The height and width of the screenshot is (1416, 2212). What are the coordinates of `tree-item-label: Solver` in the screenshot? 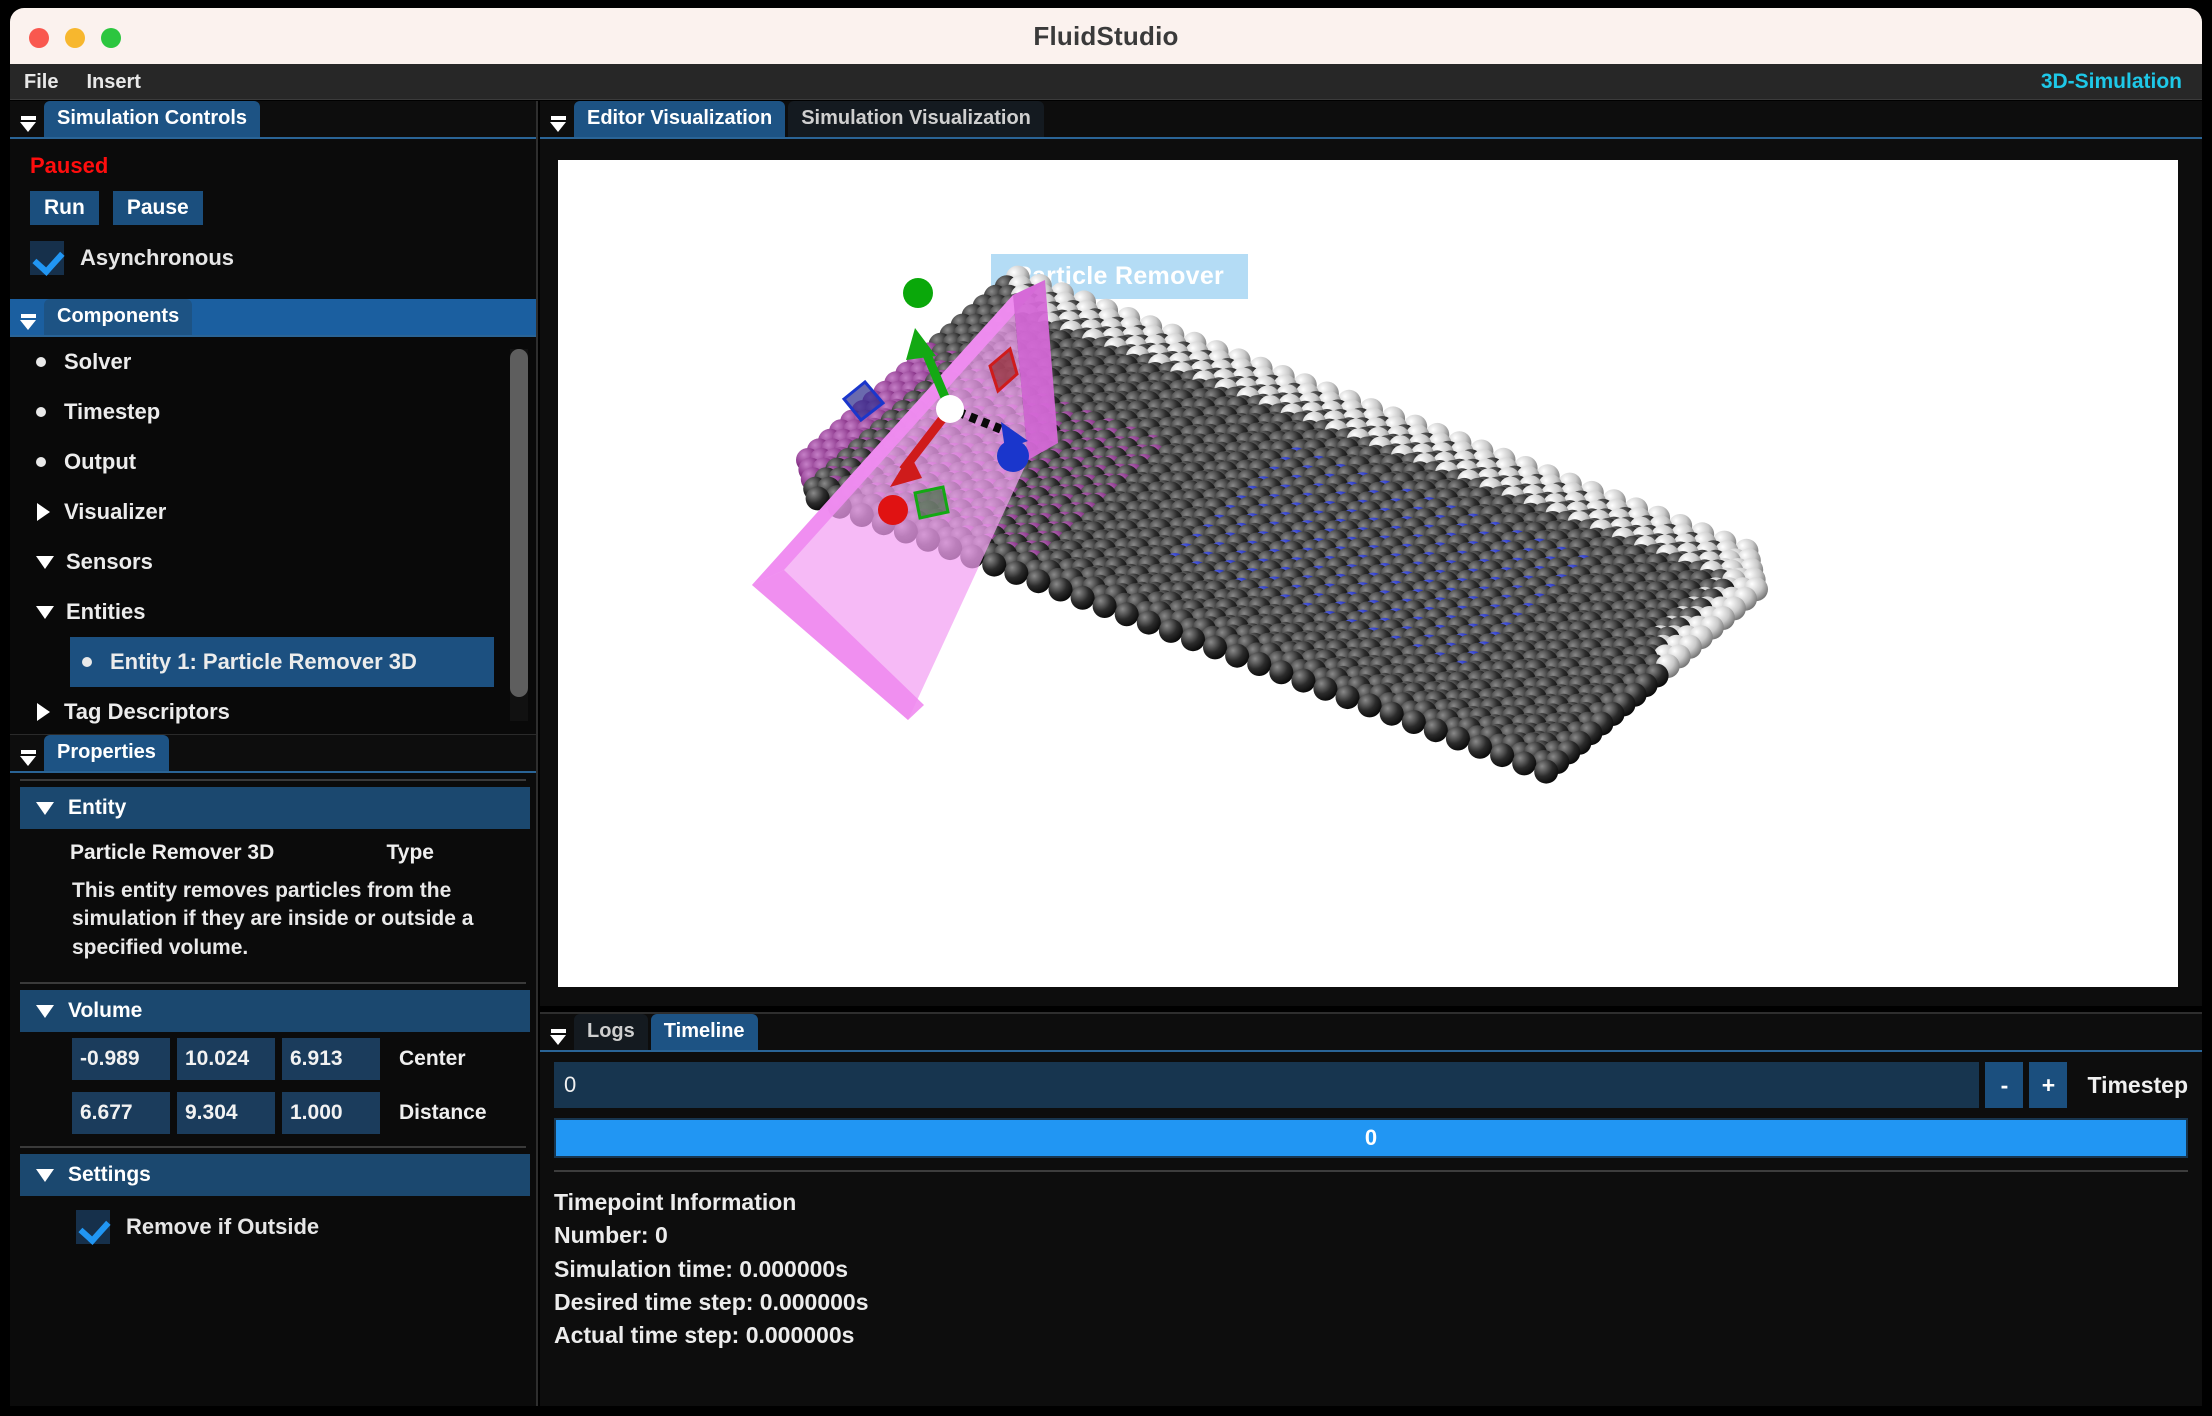 It's located at (98, 361).